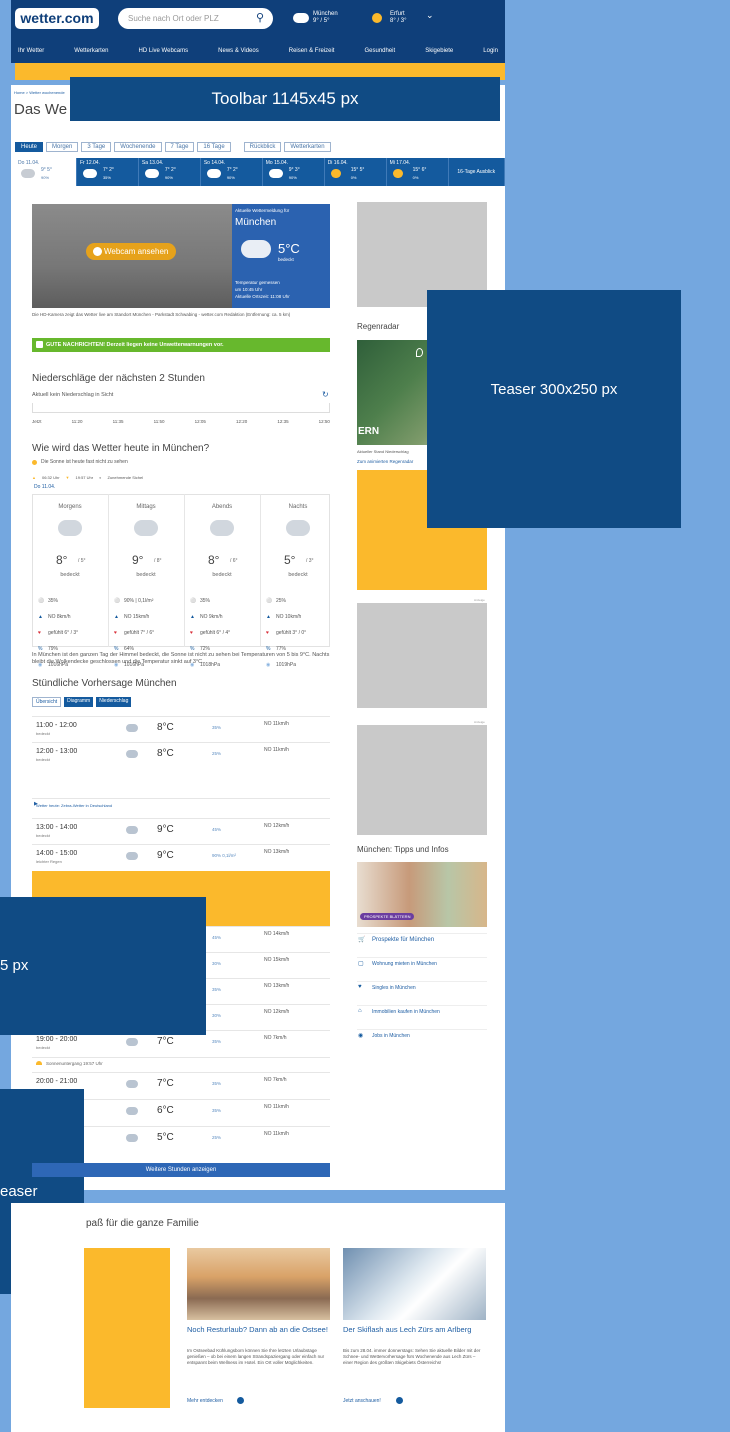 The width and height of the screenshot is (730, 1432). I want to click on tab-rueckblick: Rückblick, so click(262, 147).